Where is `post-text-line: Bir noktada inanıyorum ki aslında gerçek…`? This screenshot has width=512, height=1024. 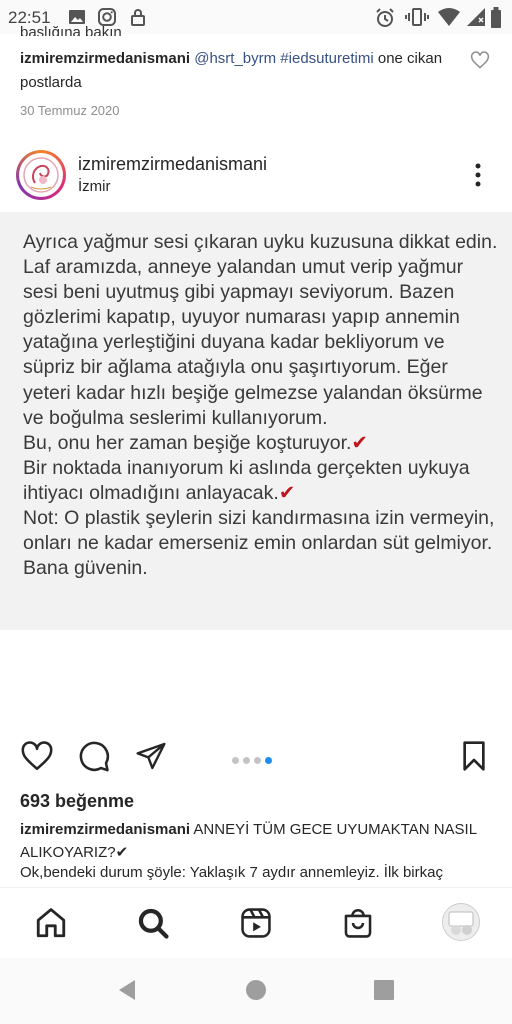 post-text-line: Bir noktada inanıyorum ki aslında gerçek… is located at coordinates (249, 480).